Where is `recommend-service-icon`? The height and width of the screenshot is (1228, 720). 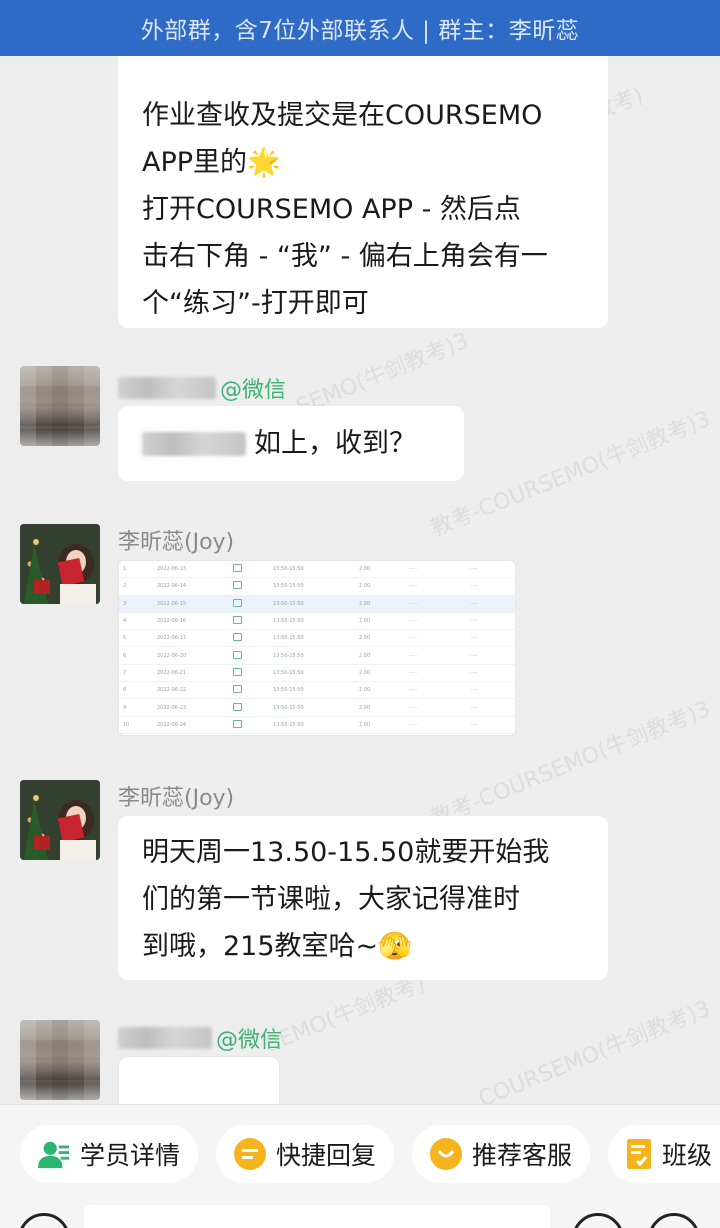
recommend-service-icon is located at coordinates (446, 1154).